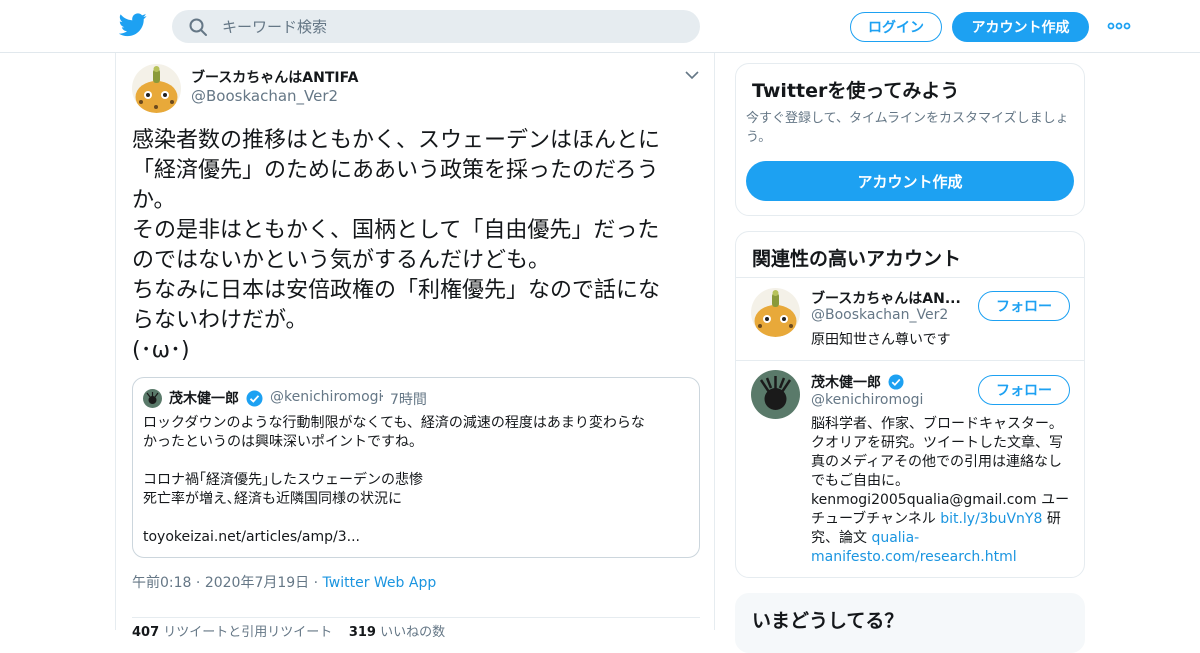 Image resolution: width=1200 pixels, height=653 pixels. I want to click on login-button: ログイン, so click(896, 27).